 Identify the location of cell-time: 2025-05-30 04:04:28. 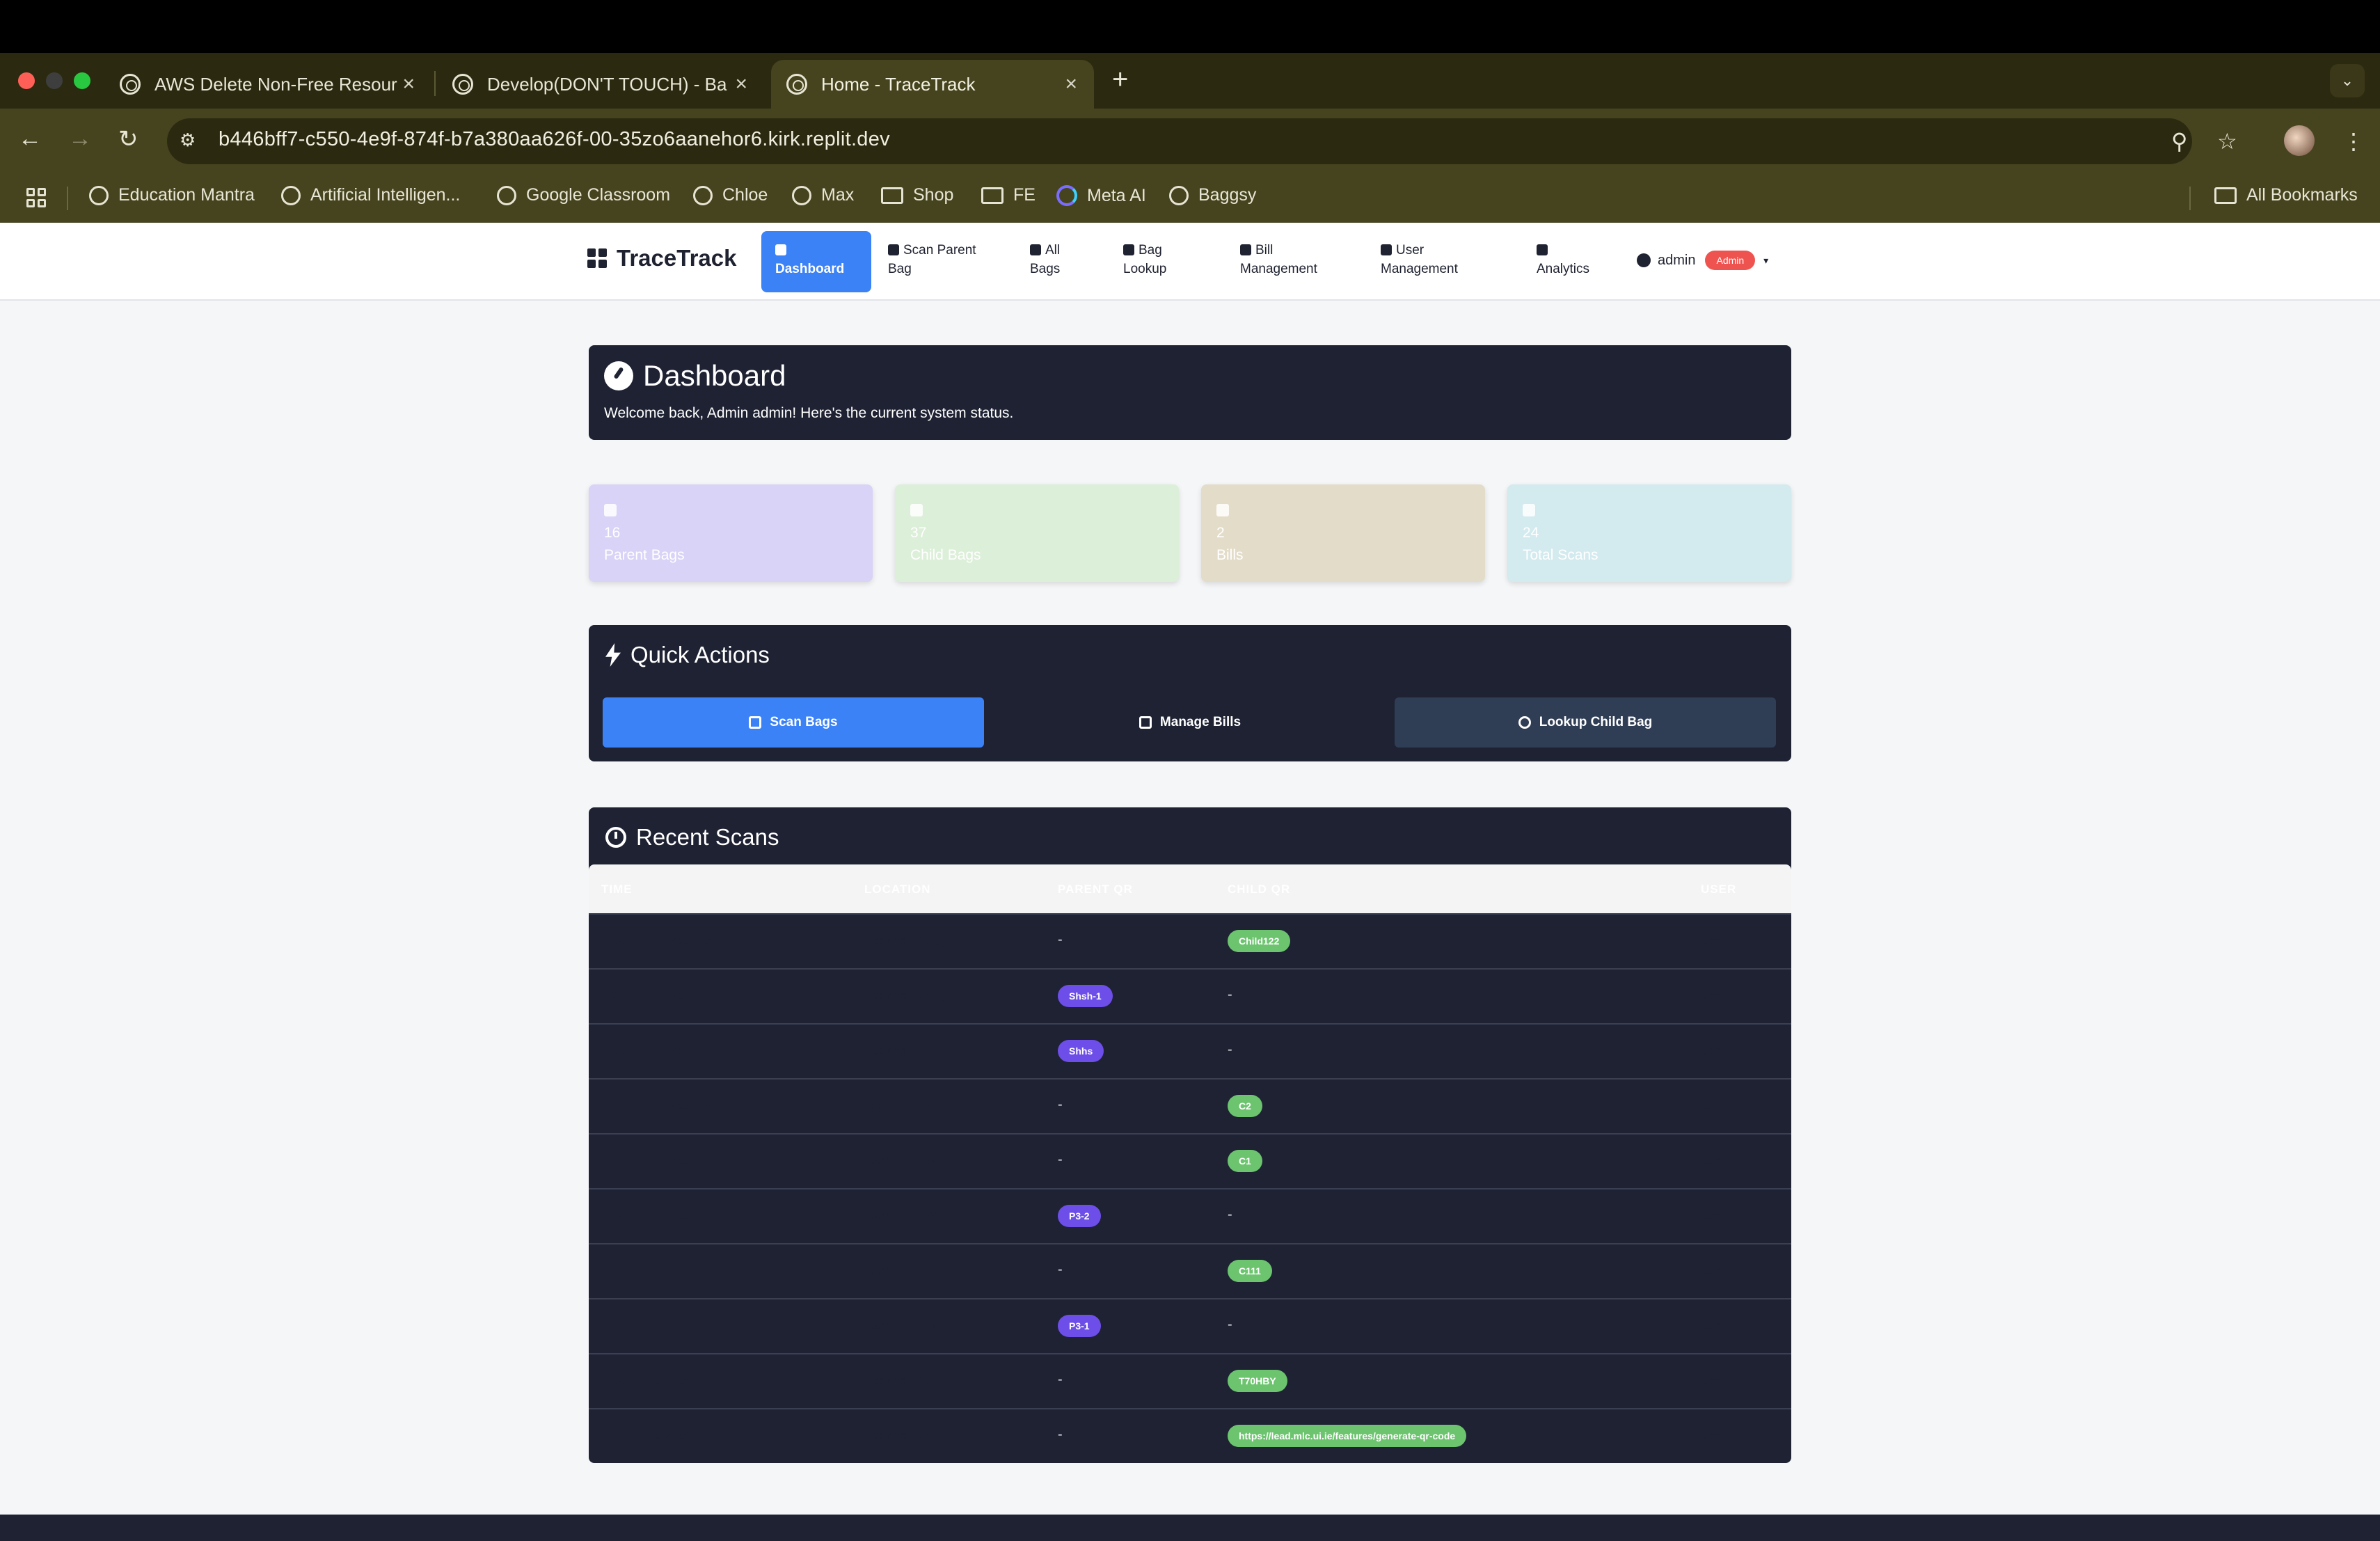
(656, 995).